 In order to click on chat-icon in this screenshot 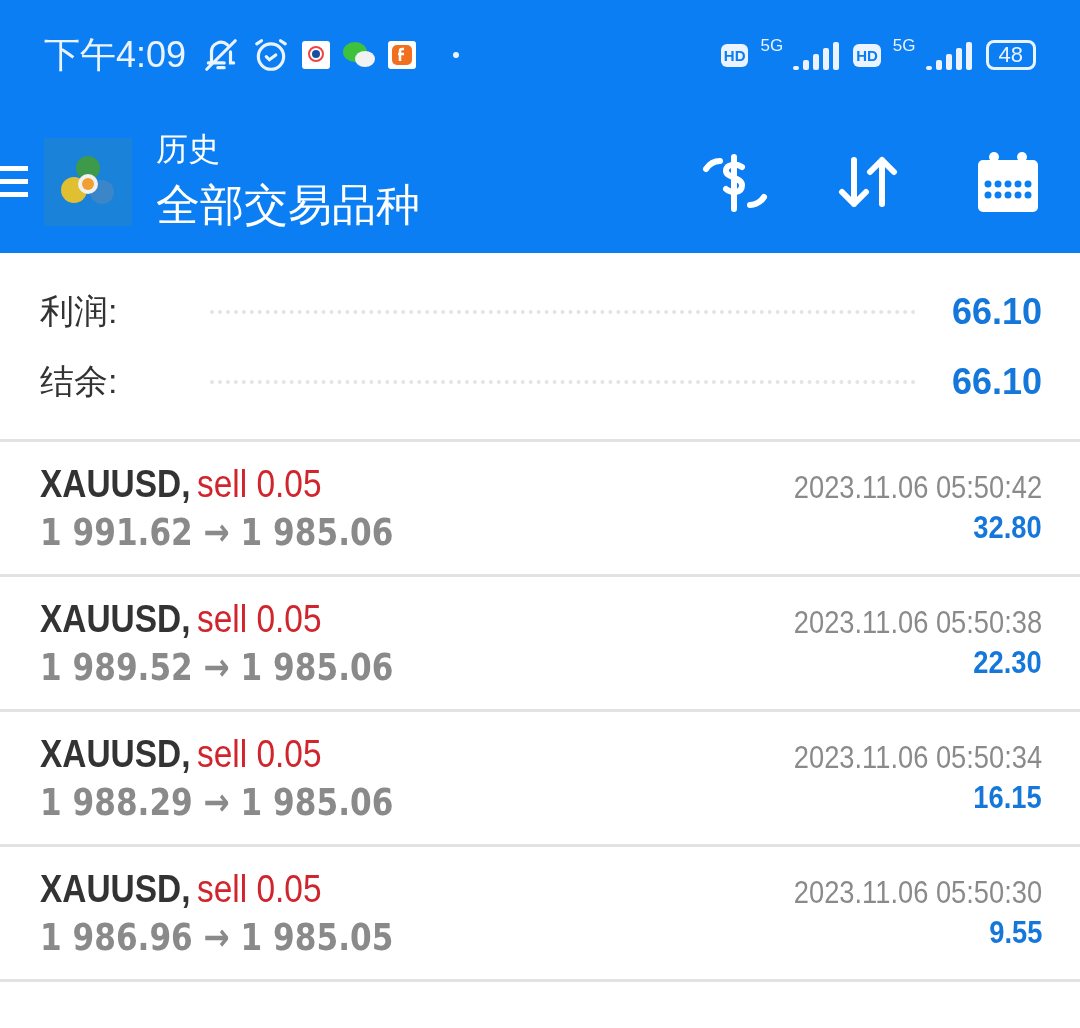, I will do `click(359, 55)`.